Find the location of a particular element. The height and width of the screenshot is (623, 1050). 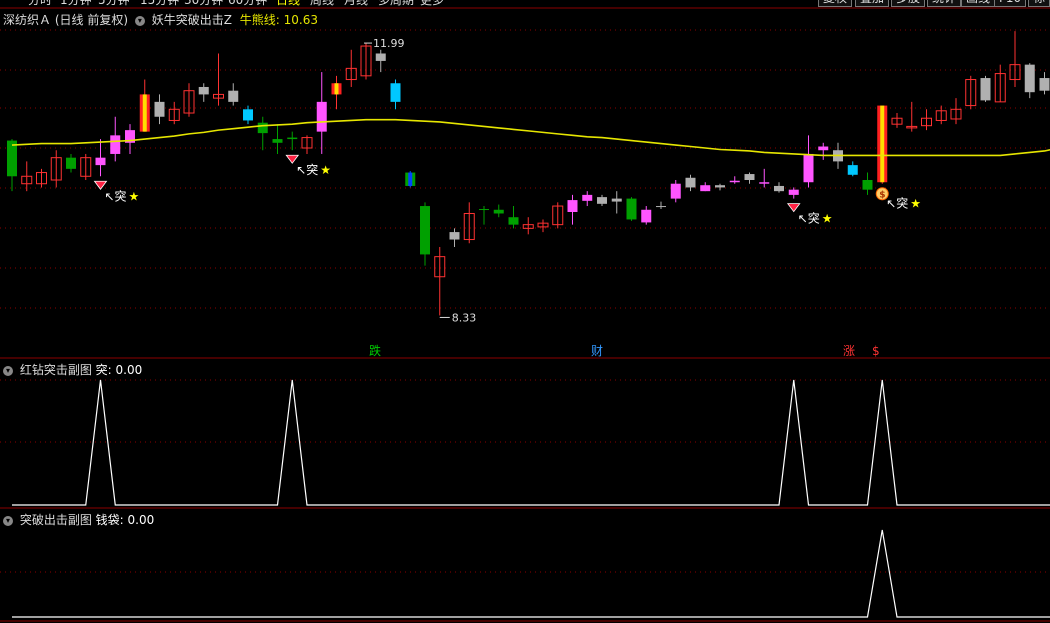

sub-panel-2-header: ▾ 突破出击副图 钱袋: 0.00 is located at coordinates (78, 519).